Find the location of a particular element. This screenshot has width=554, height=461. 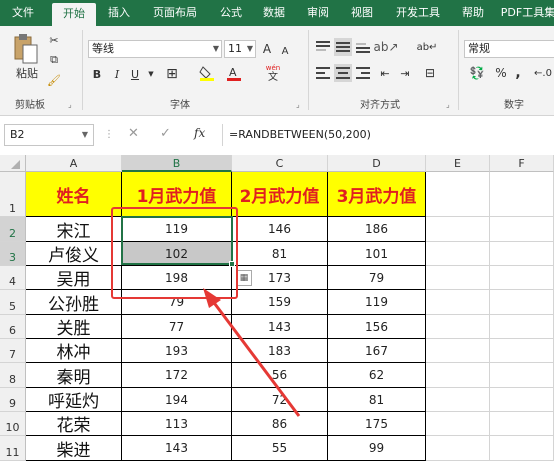

value-cell: 55 is located at coordinates (280, 448).